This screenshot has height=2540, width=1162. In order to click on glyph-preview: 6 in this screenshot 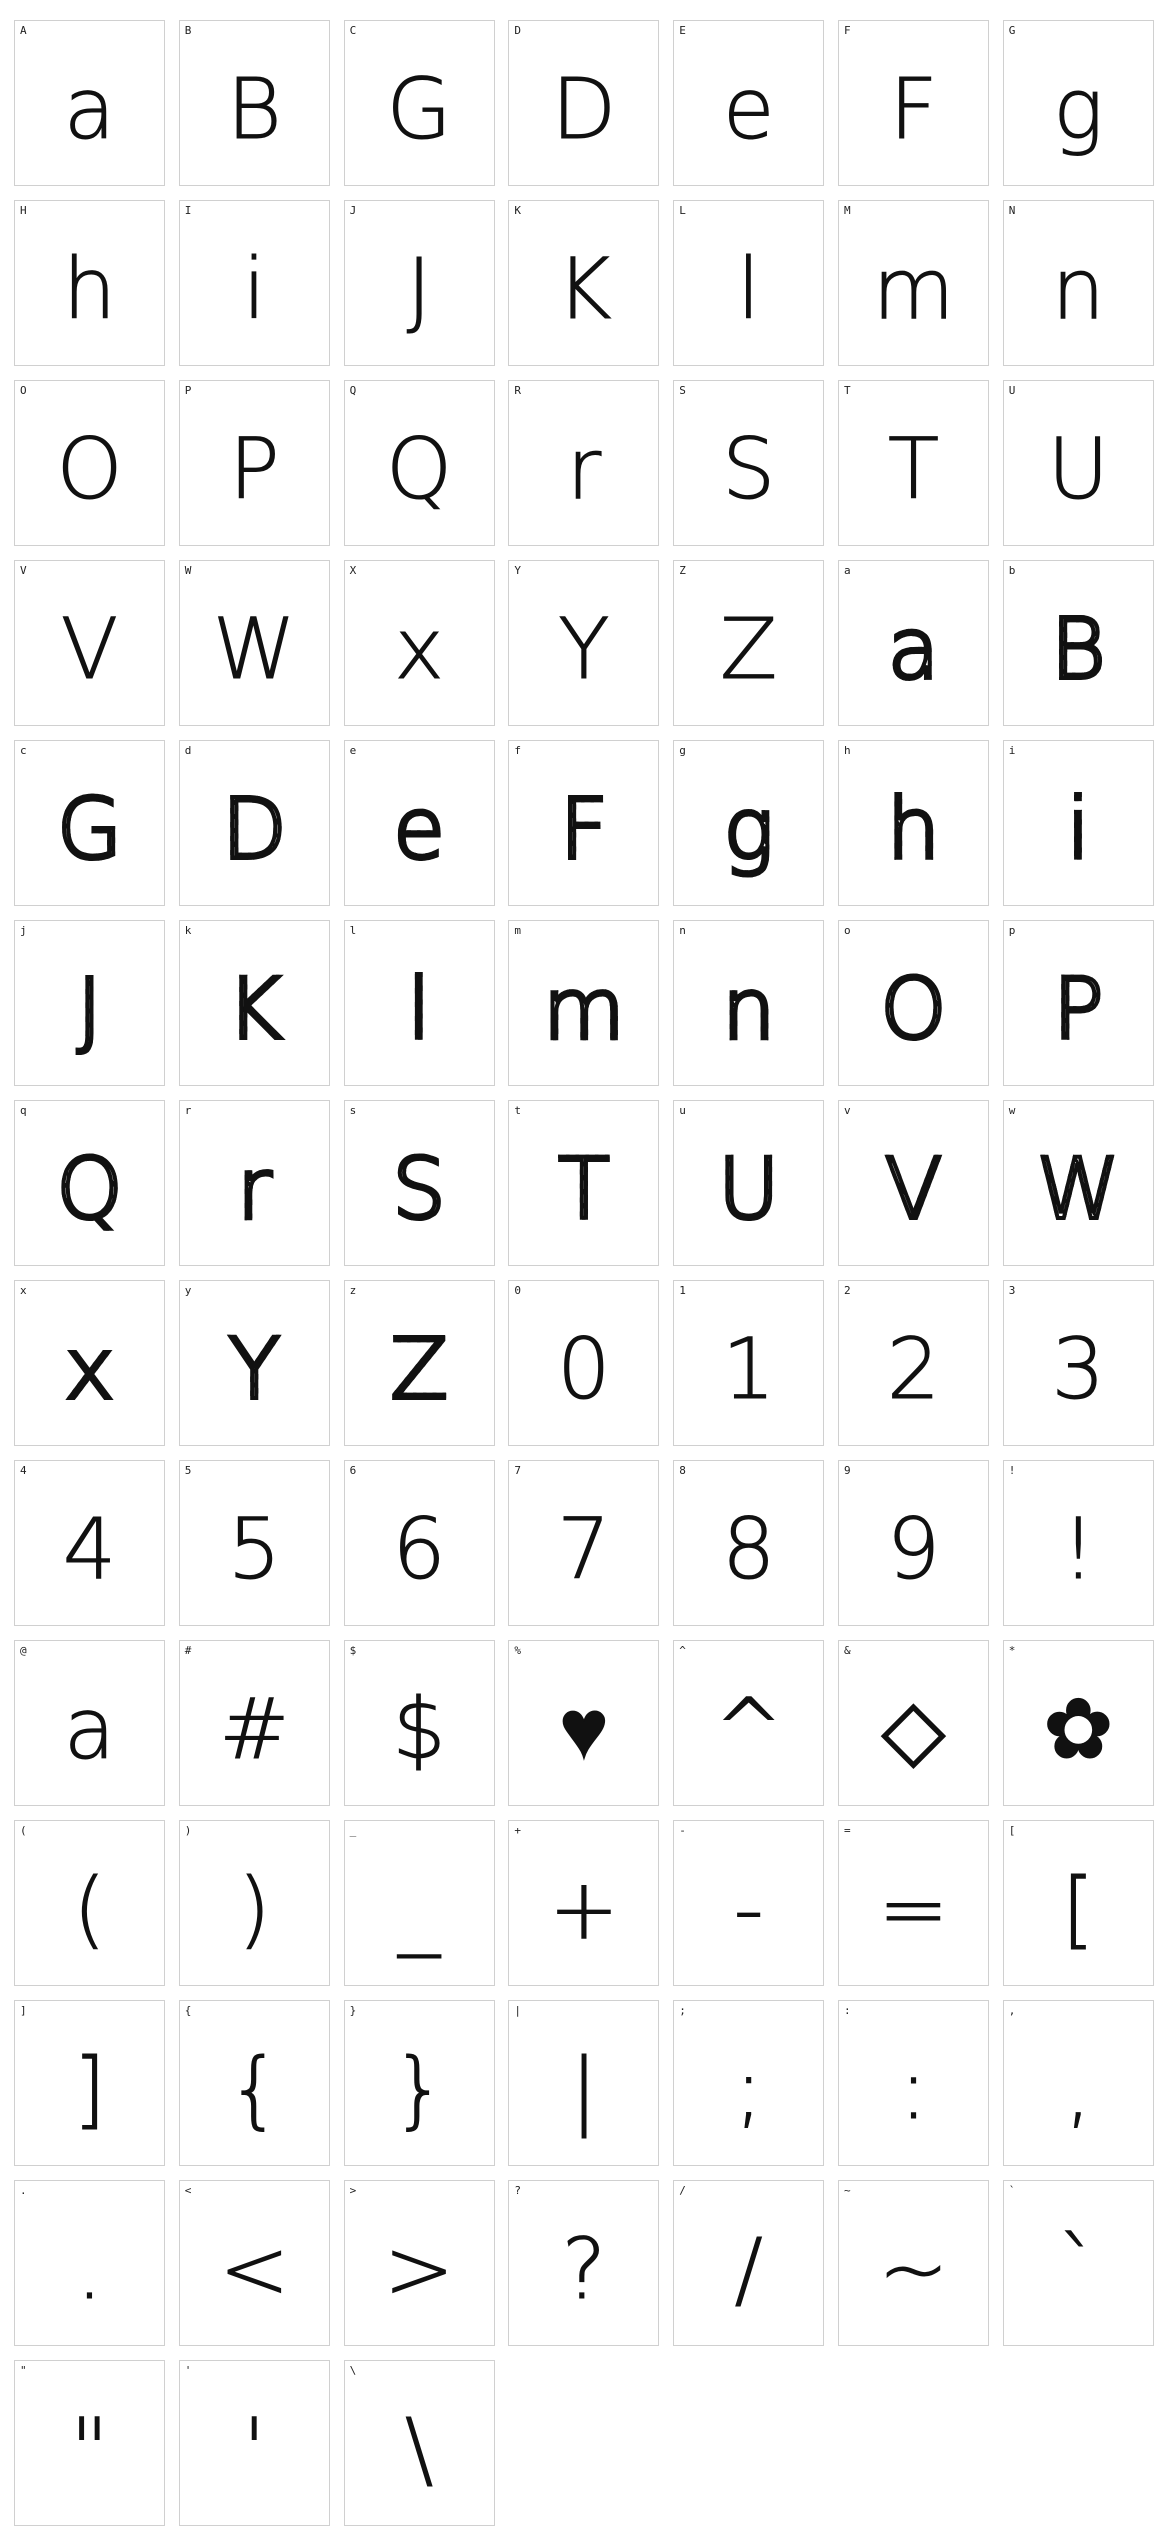, I will do `click(419, 1549)`.